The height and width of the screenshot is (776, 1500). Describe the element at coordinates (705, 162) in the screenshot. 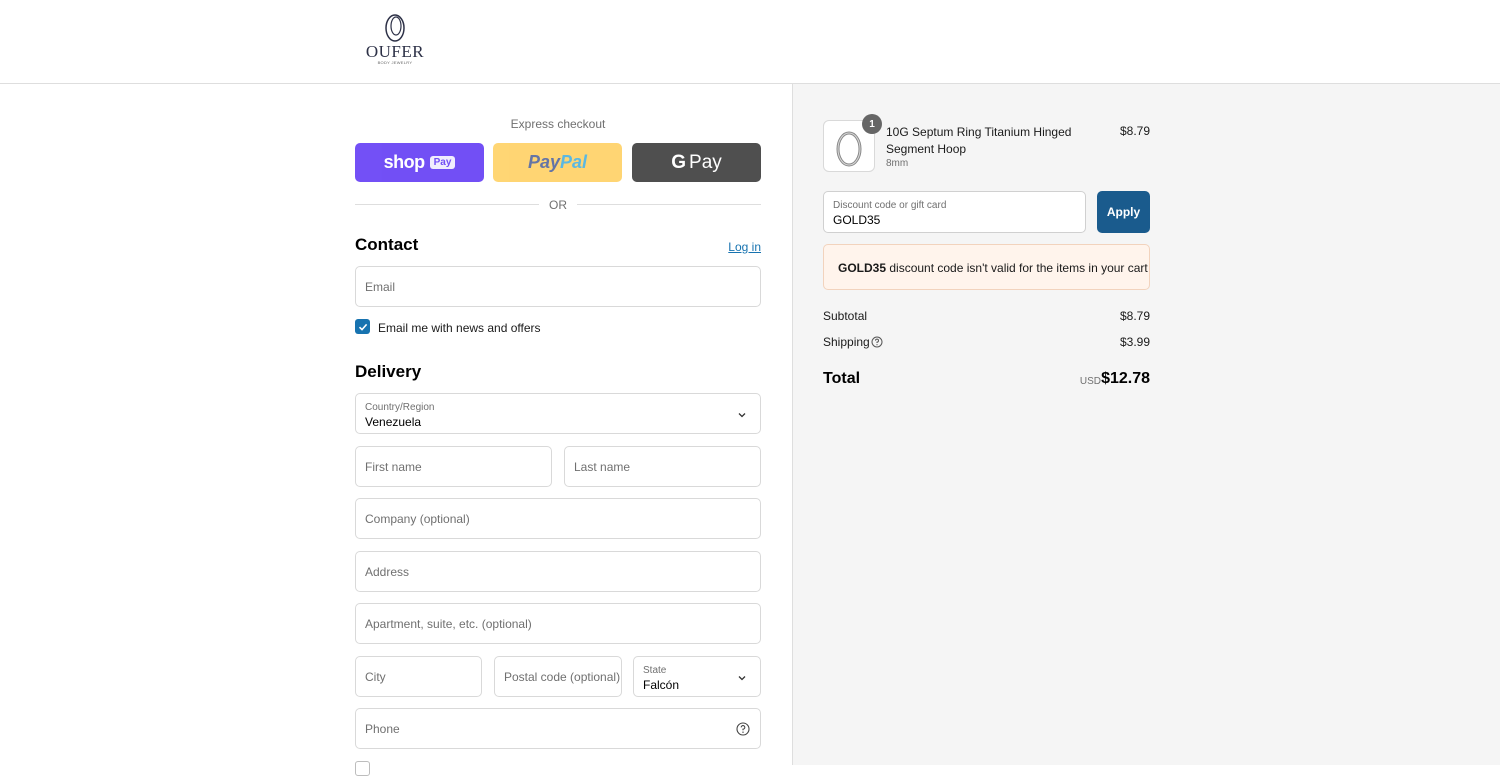

I see `google-pay-word: Pay` at that location.